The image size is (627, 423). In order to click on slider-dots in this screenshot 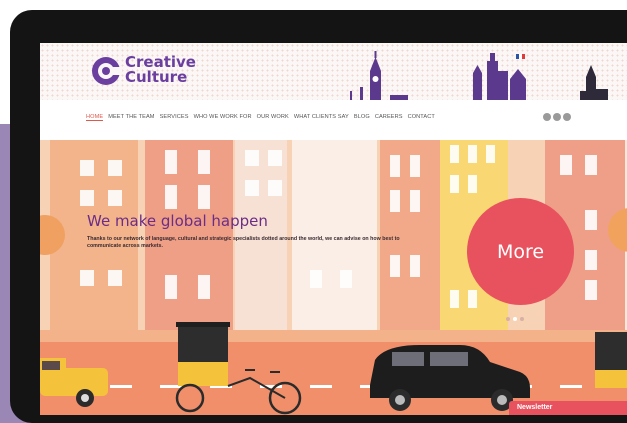, I will do `click(515, 319)`.